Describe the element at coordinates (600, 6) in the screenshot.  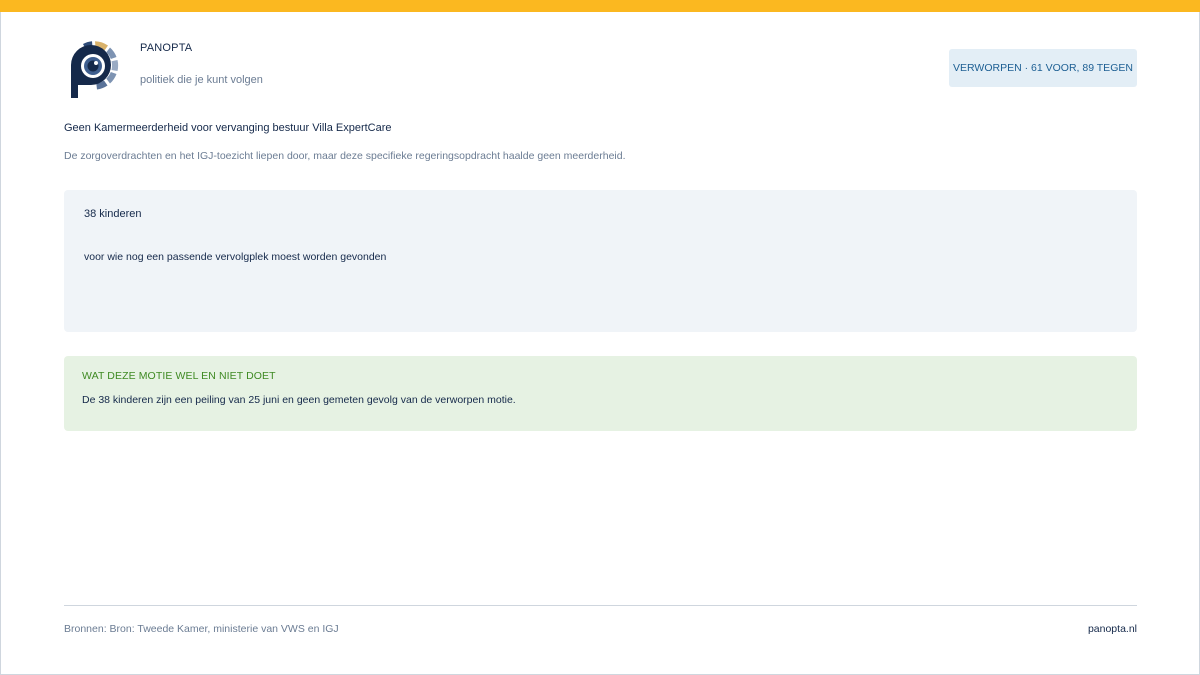
I see `accent-bar` at that location.